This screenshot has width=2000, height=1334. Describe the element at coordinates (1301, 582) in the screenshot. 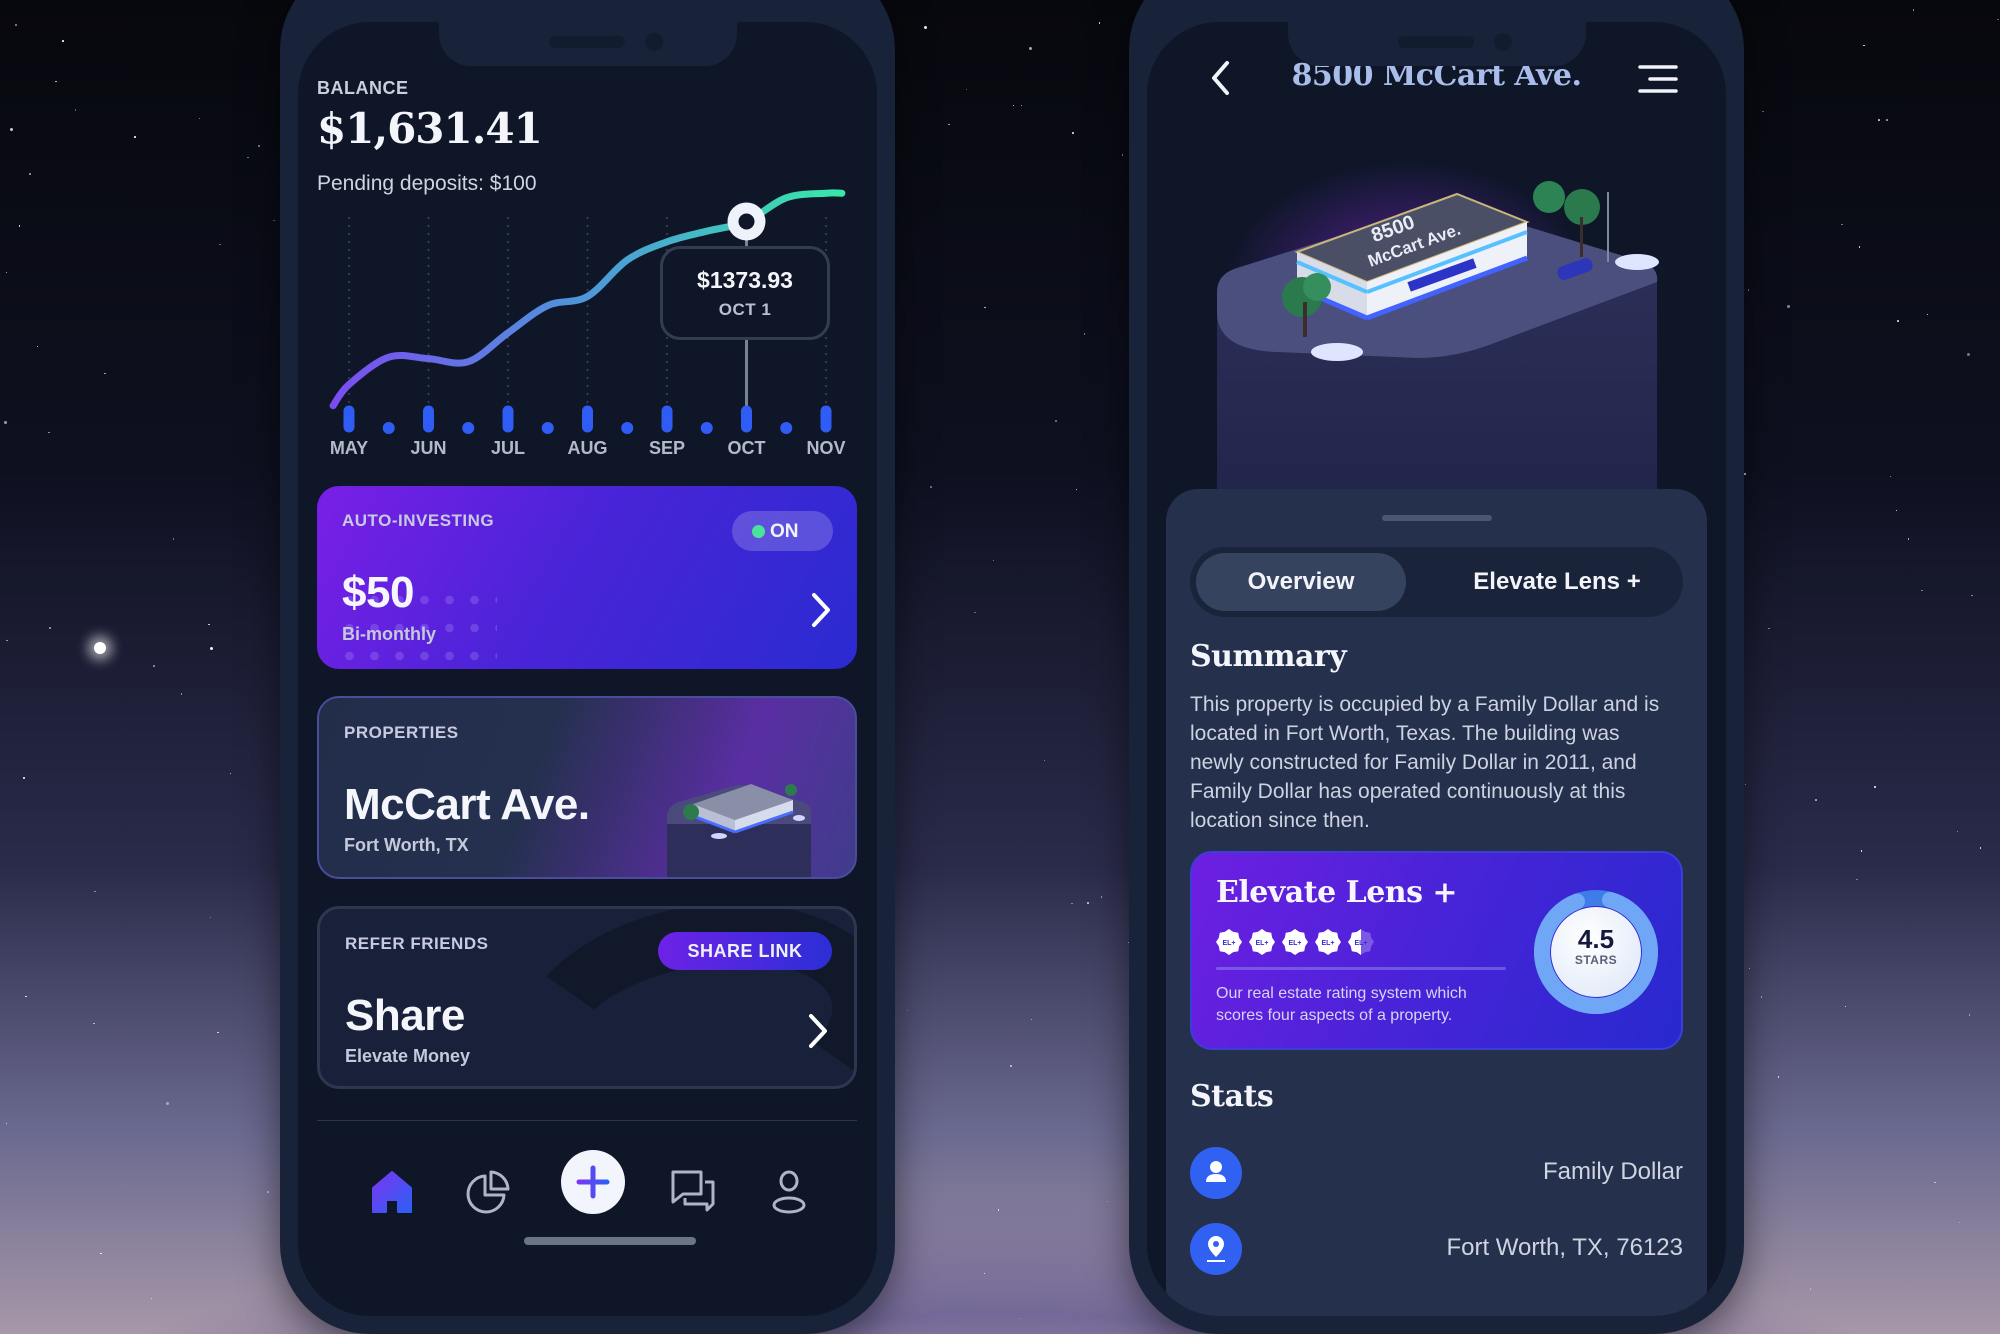

I see `tab-overview: Overview` at that location.